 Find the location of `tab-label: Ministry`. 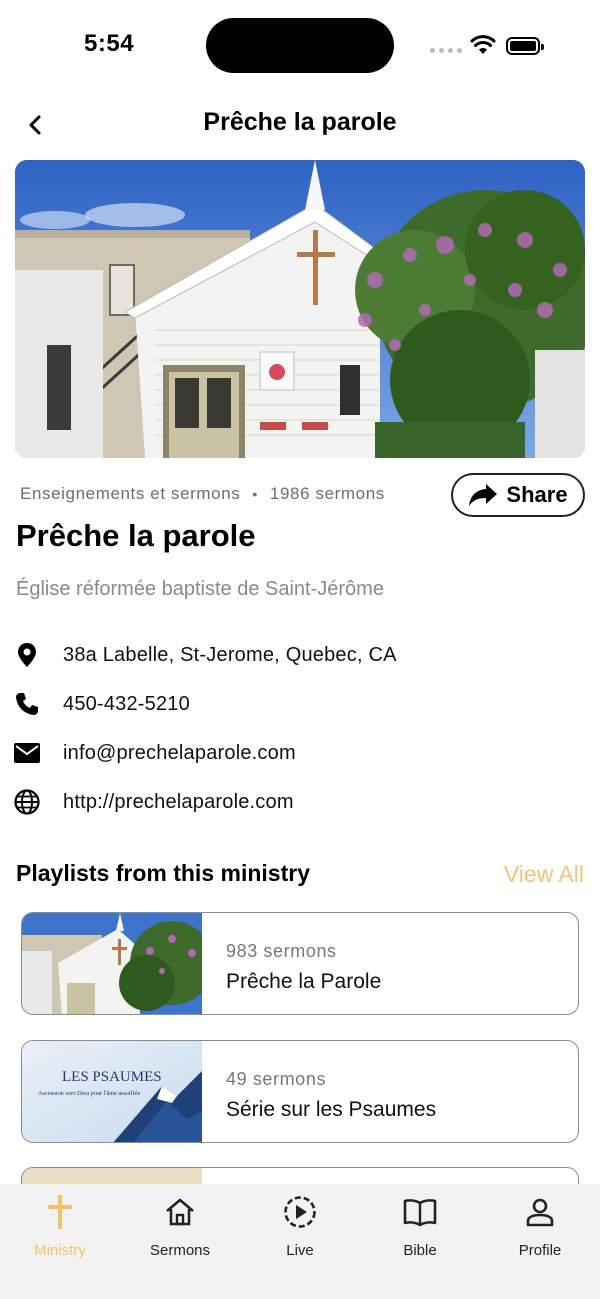

tab-label: Ministry is located at coordinates (60, 1250).